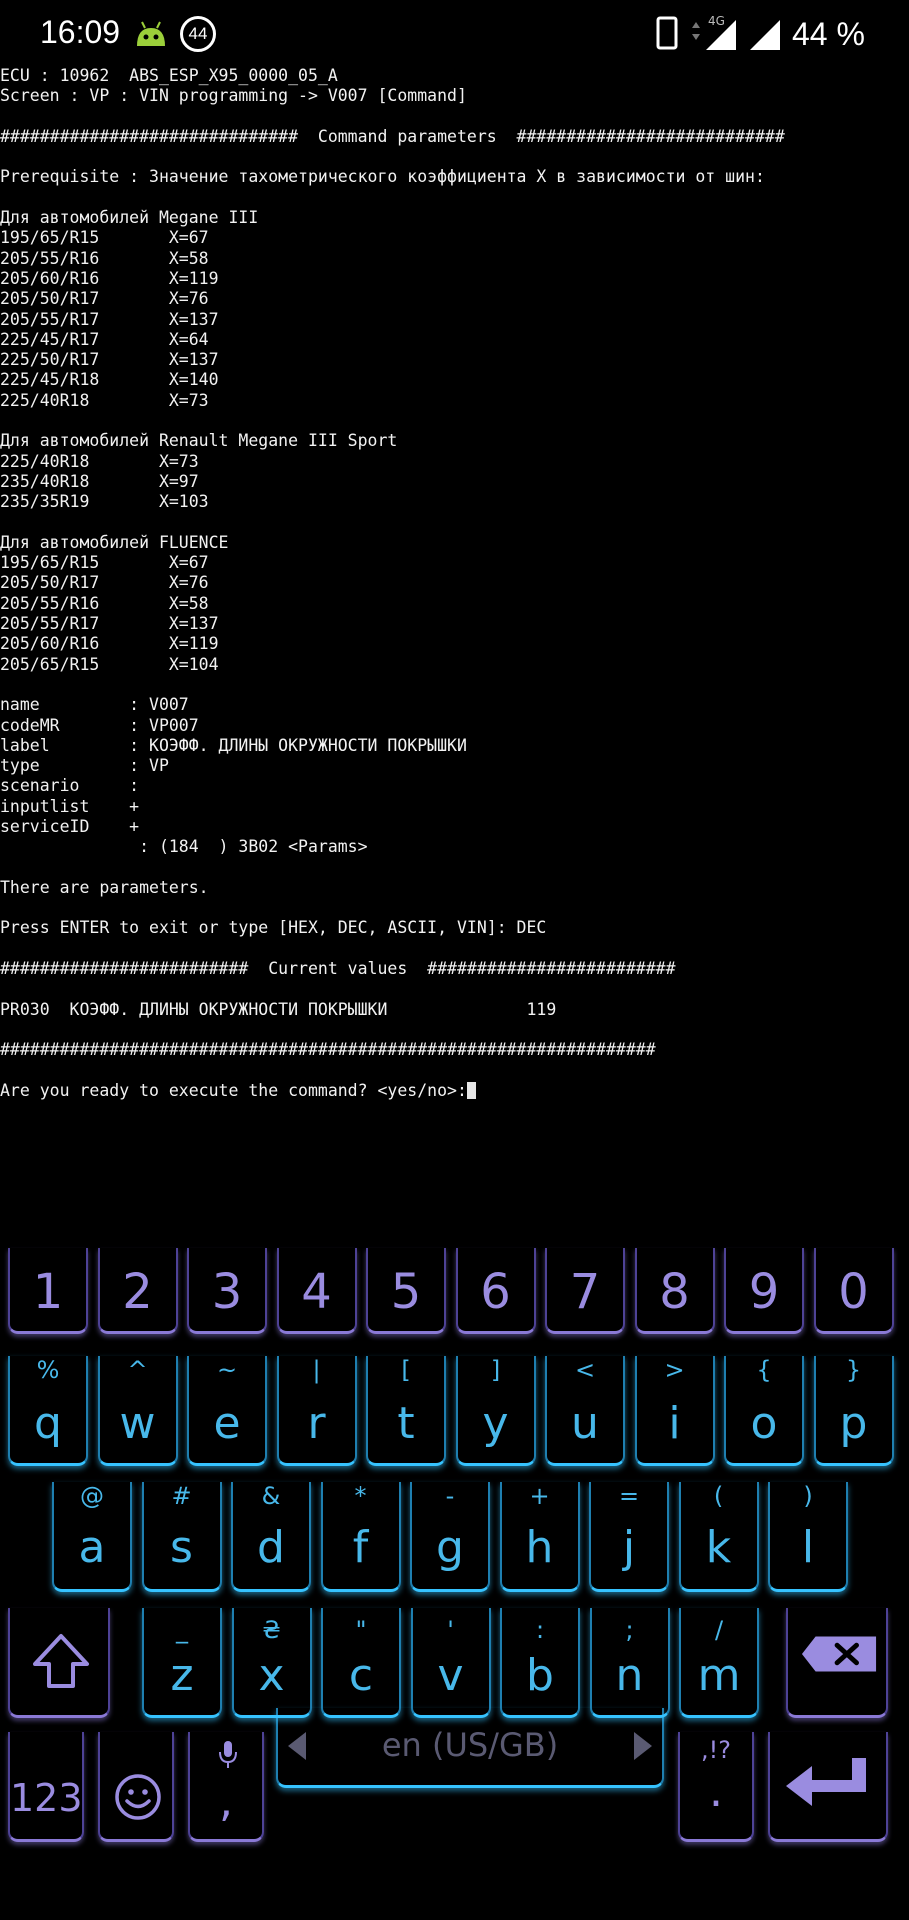 The height and width of the screenshot is (1920, 909). What do you see at coordinates (99, 725) in the screenshot?
I see `terminal-line: codeMR : VP007` at bounding box center [99, 725].